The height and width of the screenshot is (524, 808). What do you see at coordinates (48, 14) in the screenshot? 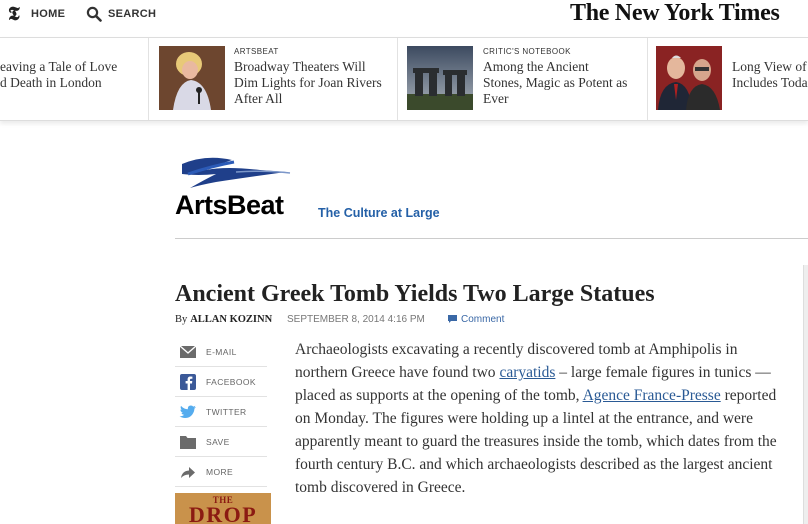
I see `home-link: HOME` at bounding box center [48, 14].